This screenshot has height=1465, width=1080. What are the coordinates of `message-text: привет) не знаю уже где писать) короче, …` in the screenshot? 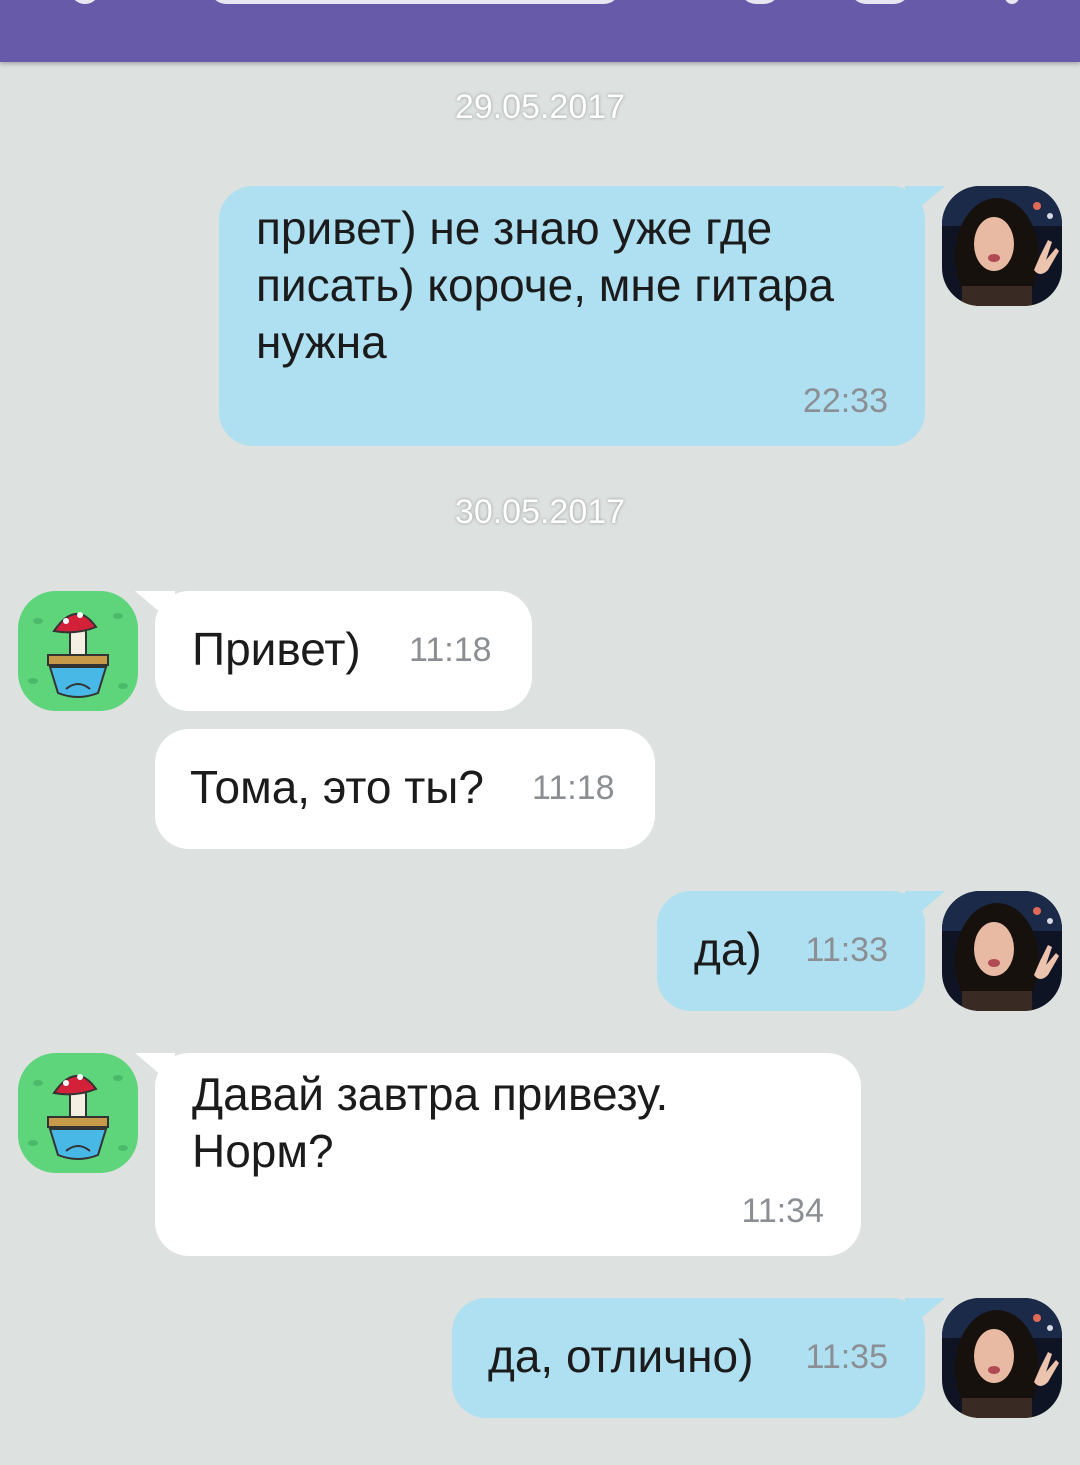 It's located at (545, 285).